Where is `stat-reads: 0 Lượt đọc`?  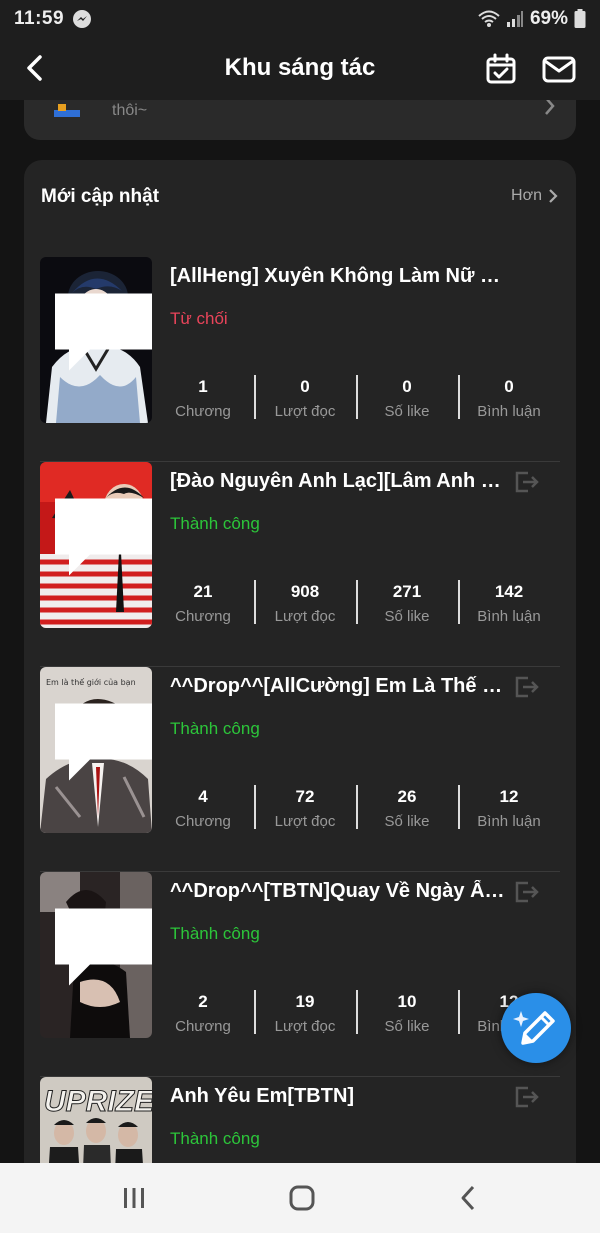
stat-reads: 0 Lượt đọc is located at coordinates (305, 397).